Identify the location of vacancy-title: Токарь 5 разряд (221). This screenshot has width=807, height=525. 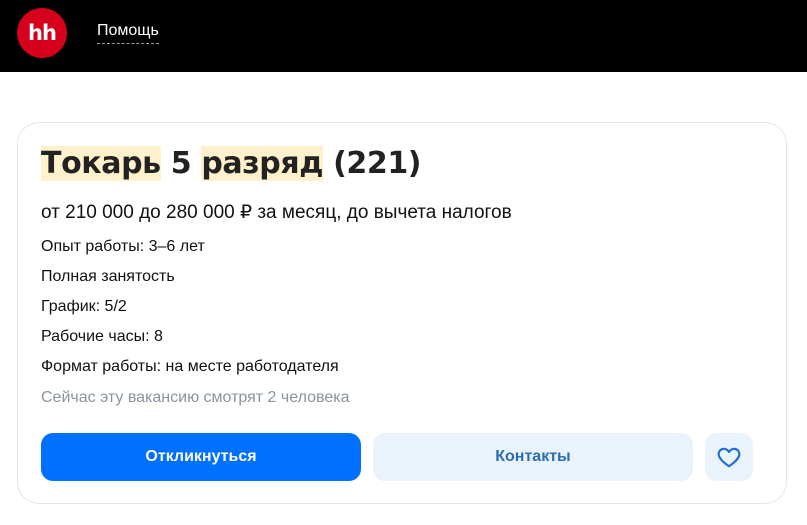
(231, 164).